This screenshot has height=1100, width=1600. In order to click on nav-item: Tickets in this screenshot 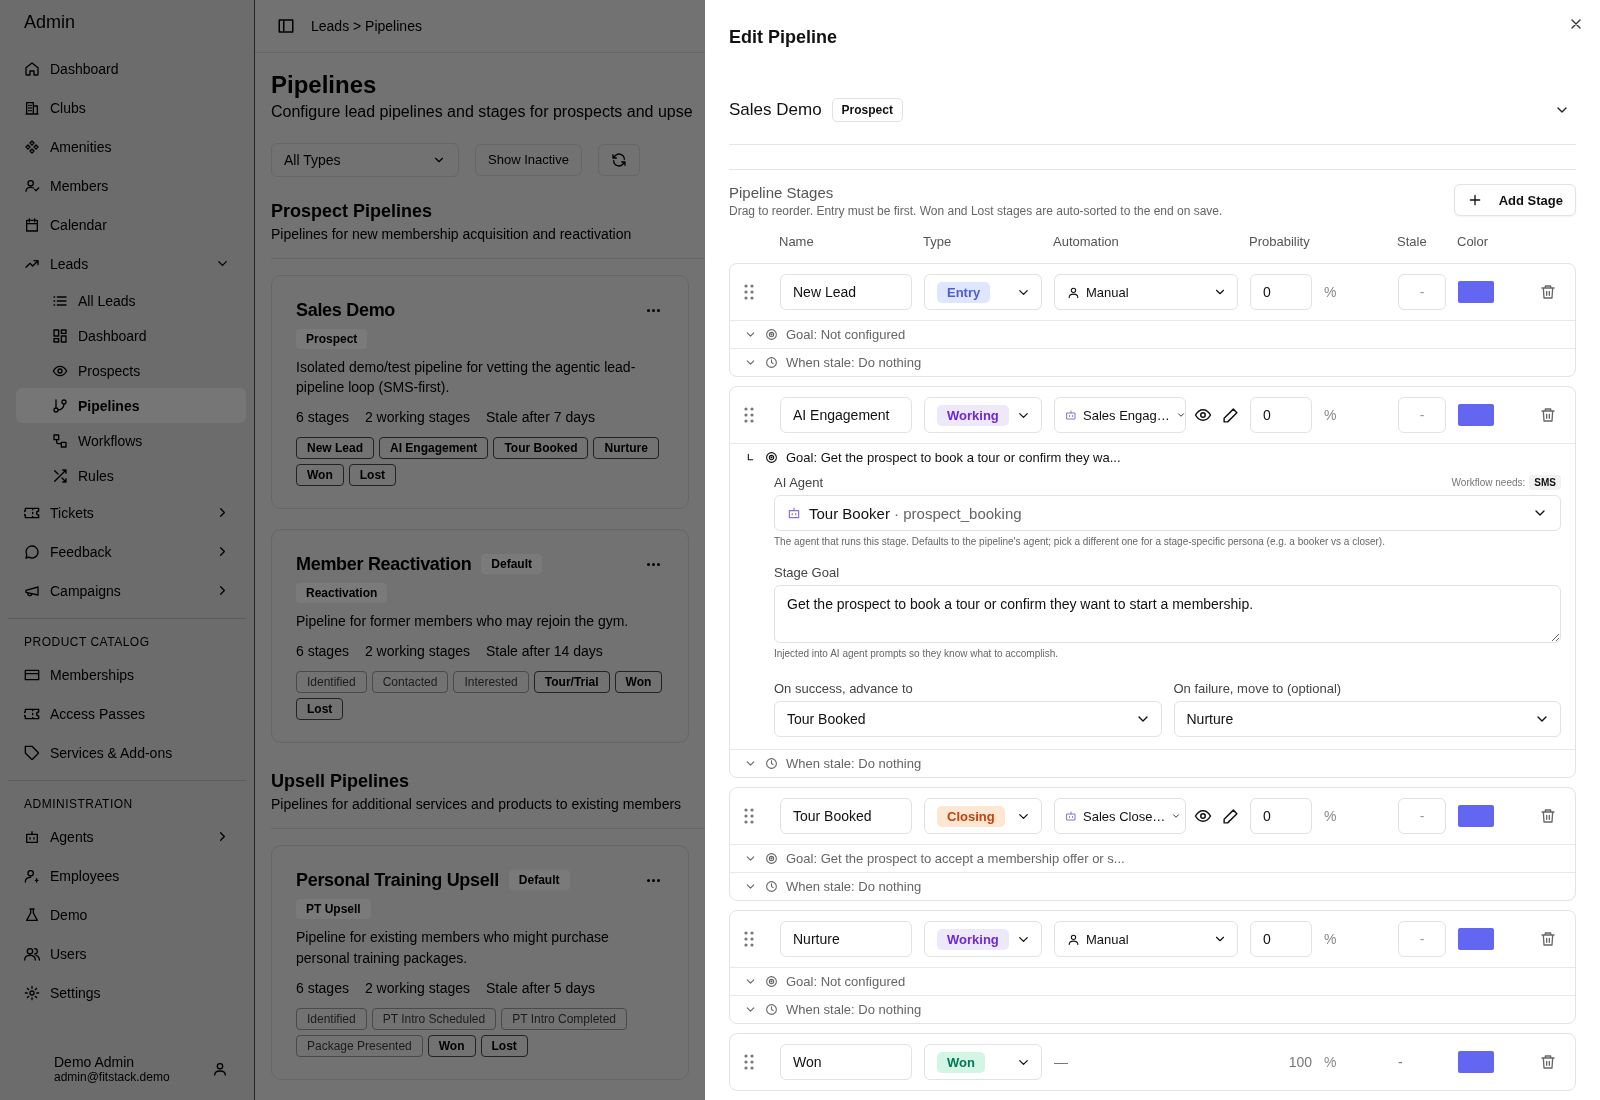, I will do `click(127, 512)`.